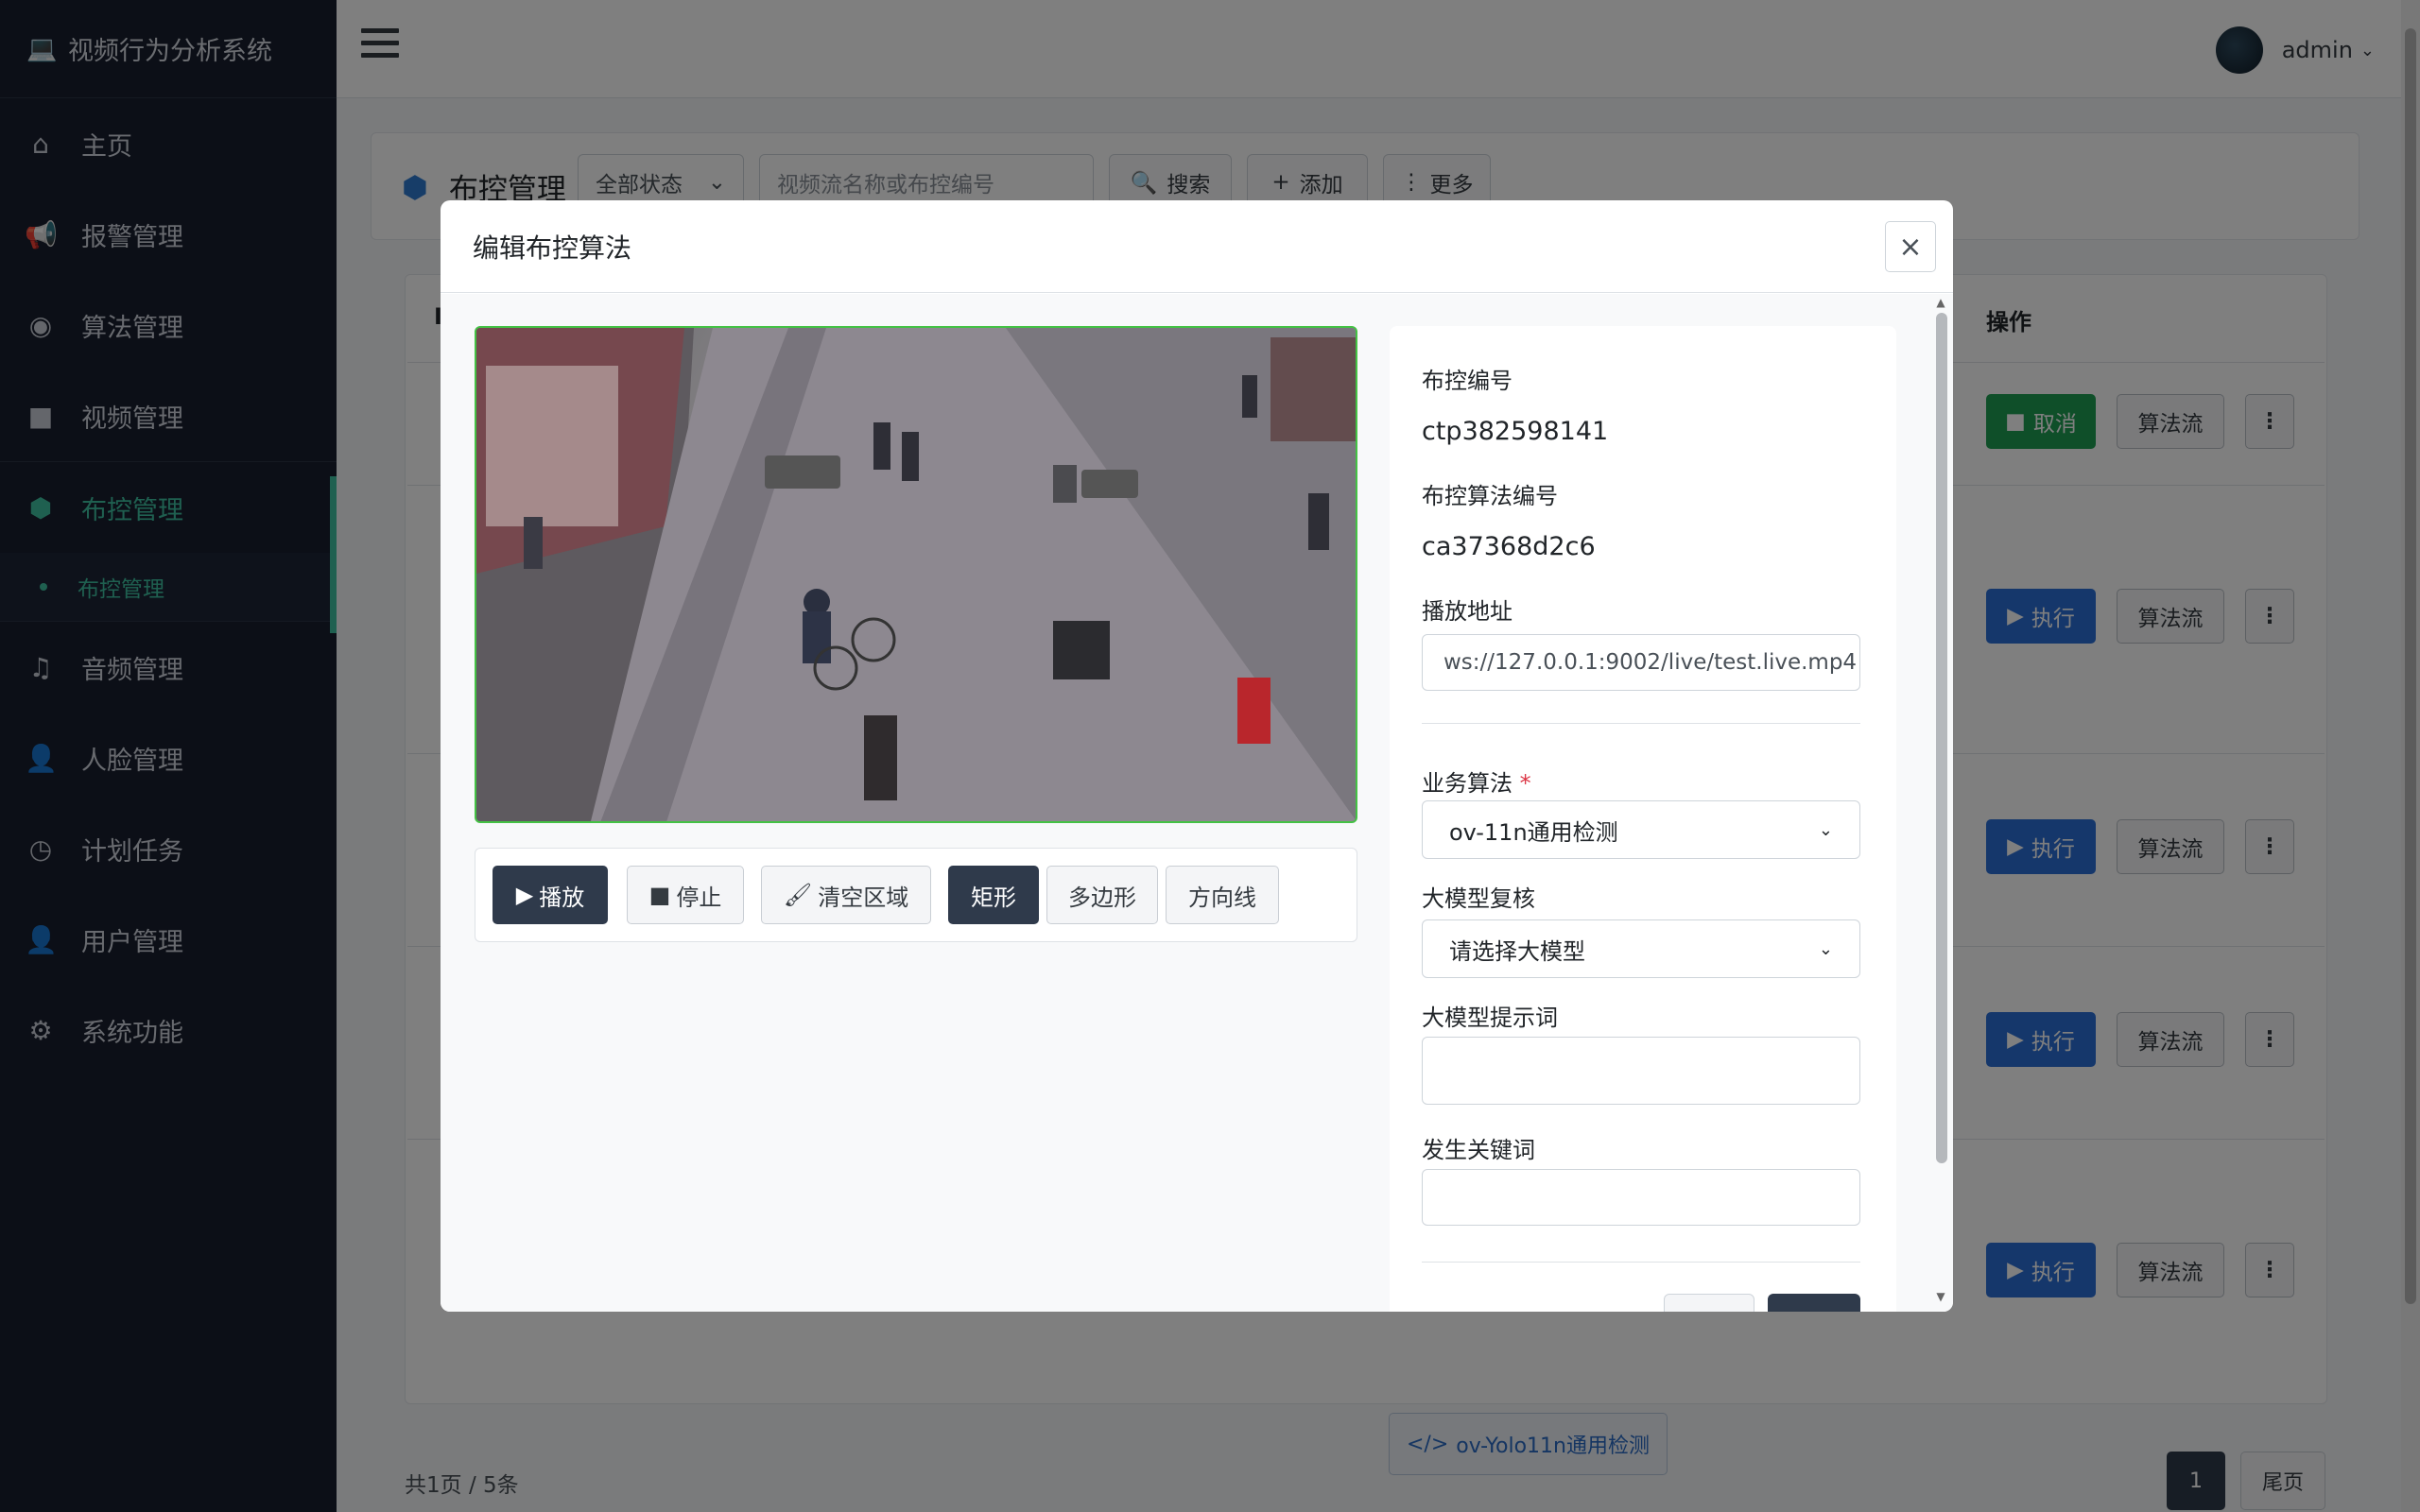 The width and height of the screenshot is (2420, 1512). I want to click on play-button: ▶ 播放, so click(550, 895).